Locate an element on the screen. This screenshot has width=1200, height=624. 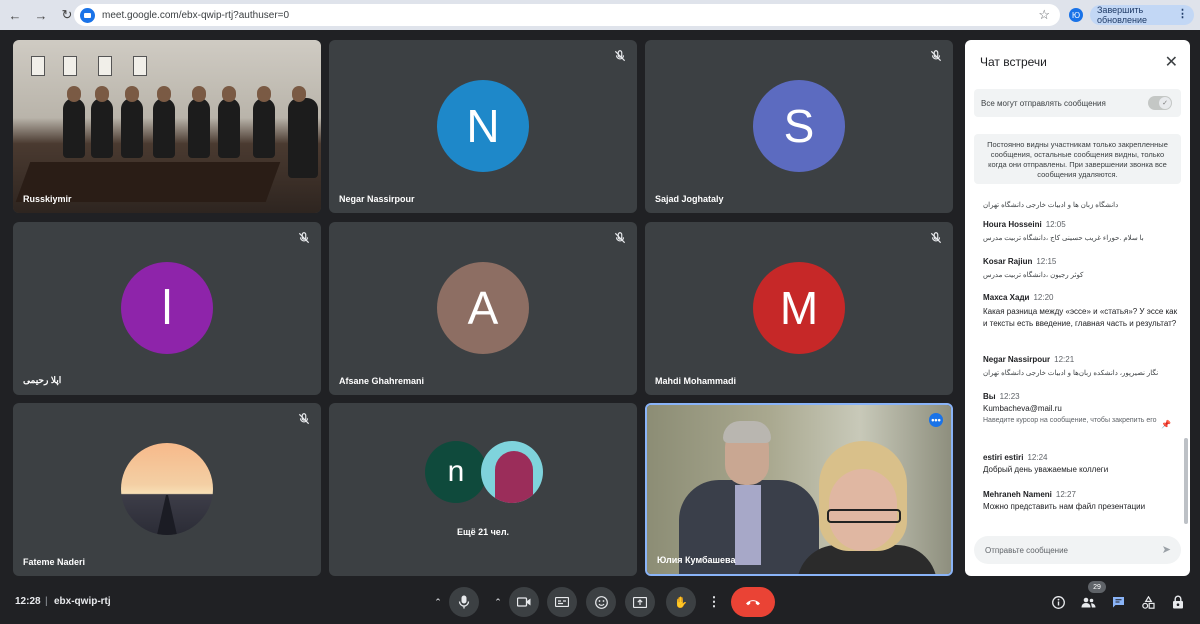
send-icon: ➤ is located at coordinates (1166, 549).